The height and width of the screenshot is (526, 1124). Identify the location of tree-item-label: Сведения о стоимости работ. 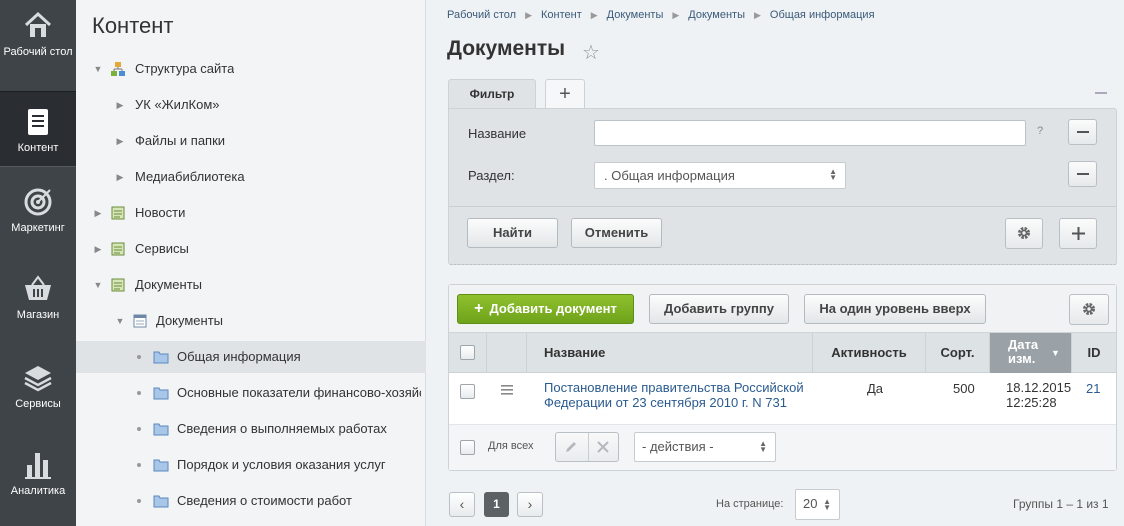
(264, 500).